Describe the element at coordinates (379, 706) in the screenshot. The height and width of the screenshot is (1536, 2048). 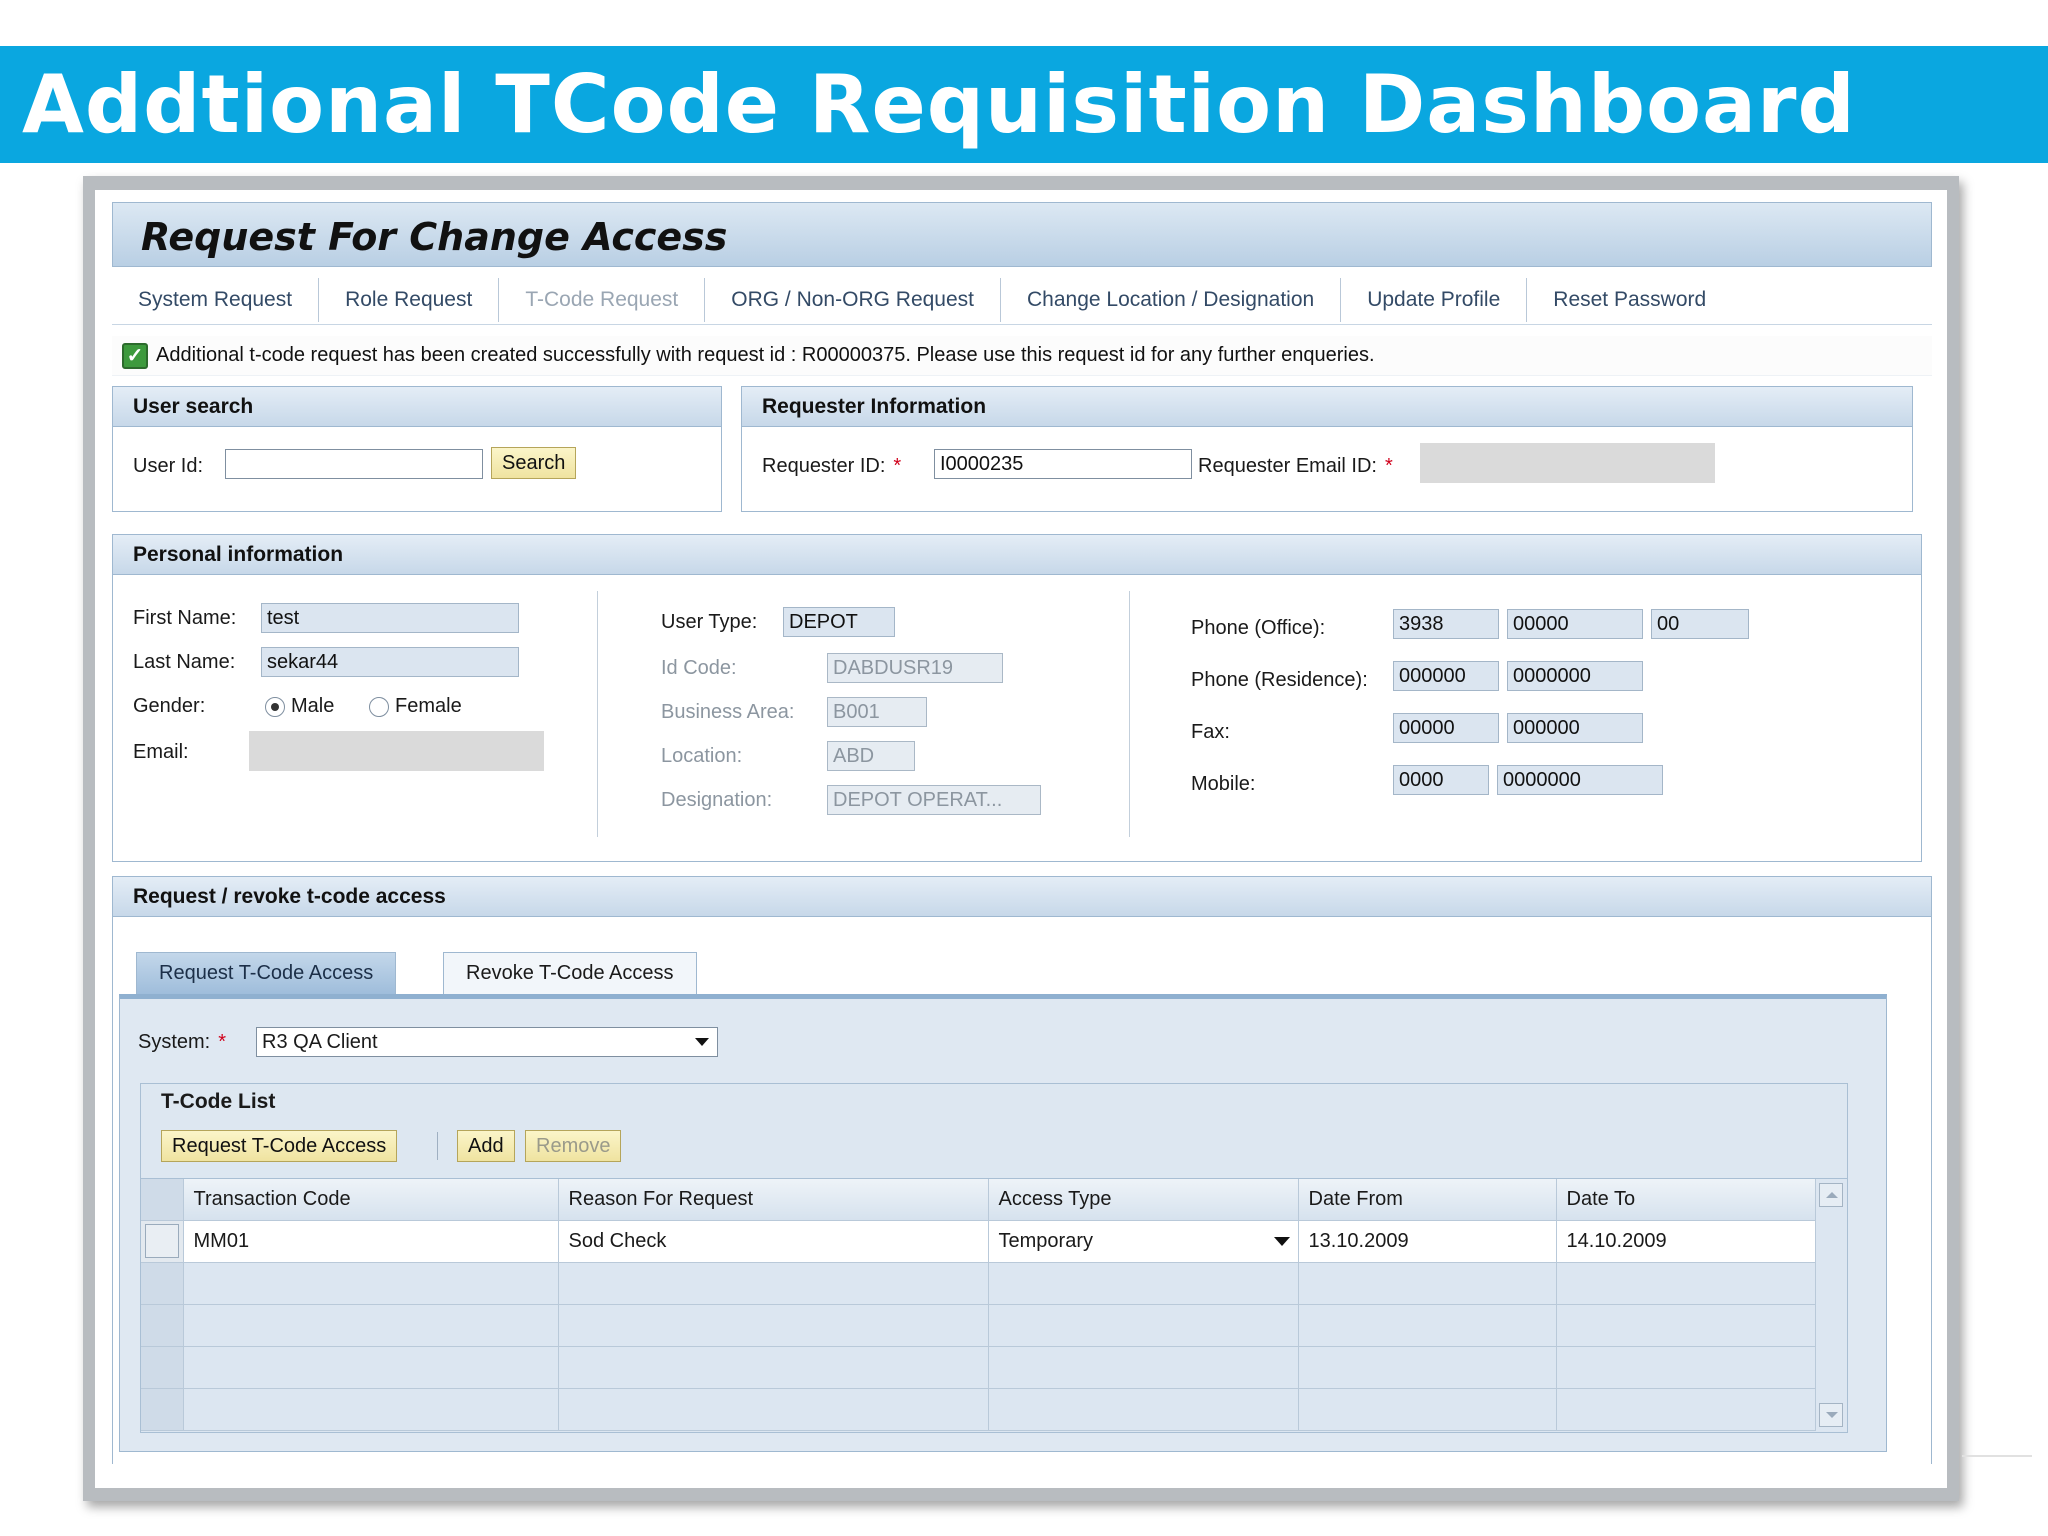
I see `radio-unselected-icon` at that location.